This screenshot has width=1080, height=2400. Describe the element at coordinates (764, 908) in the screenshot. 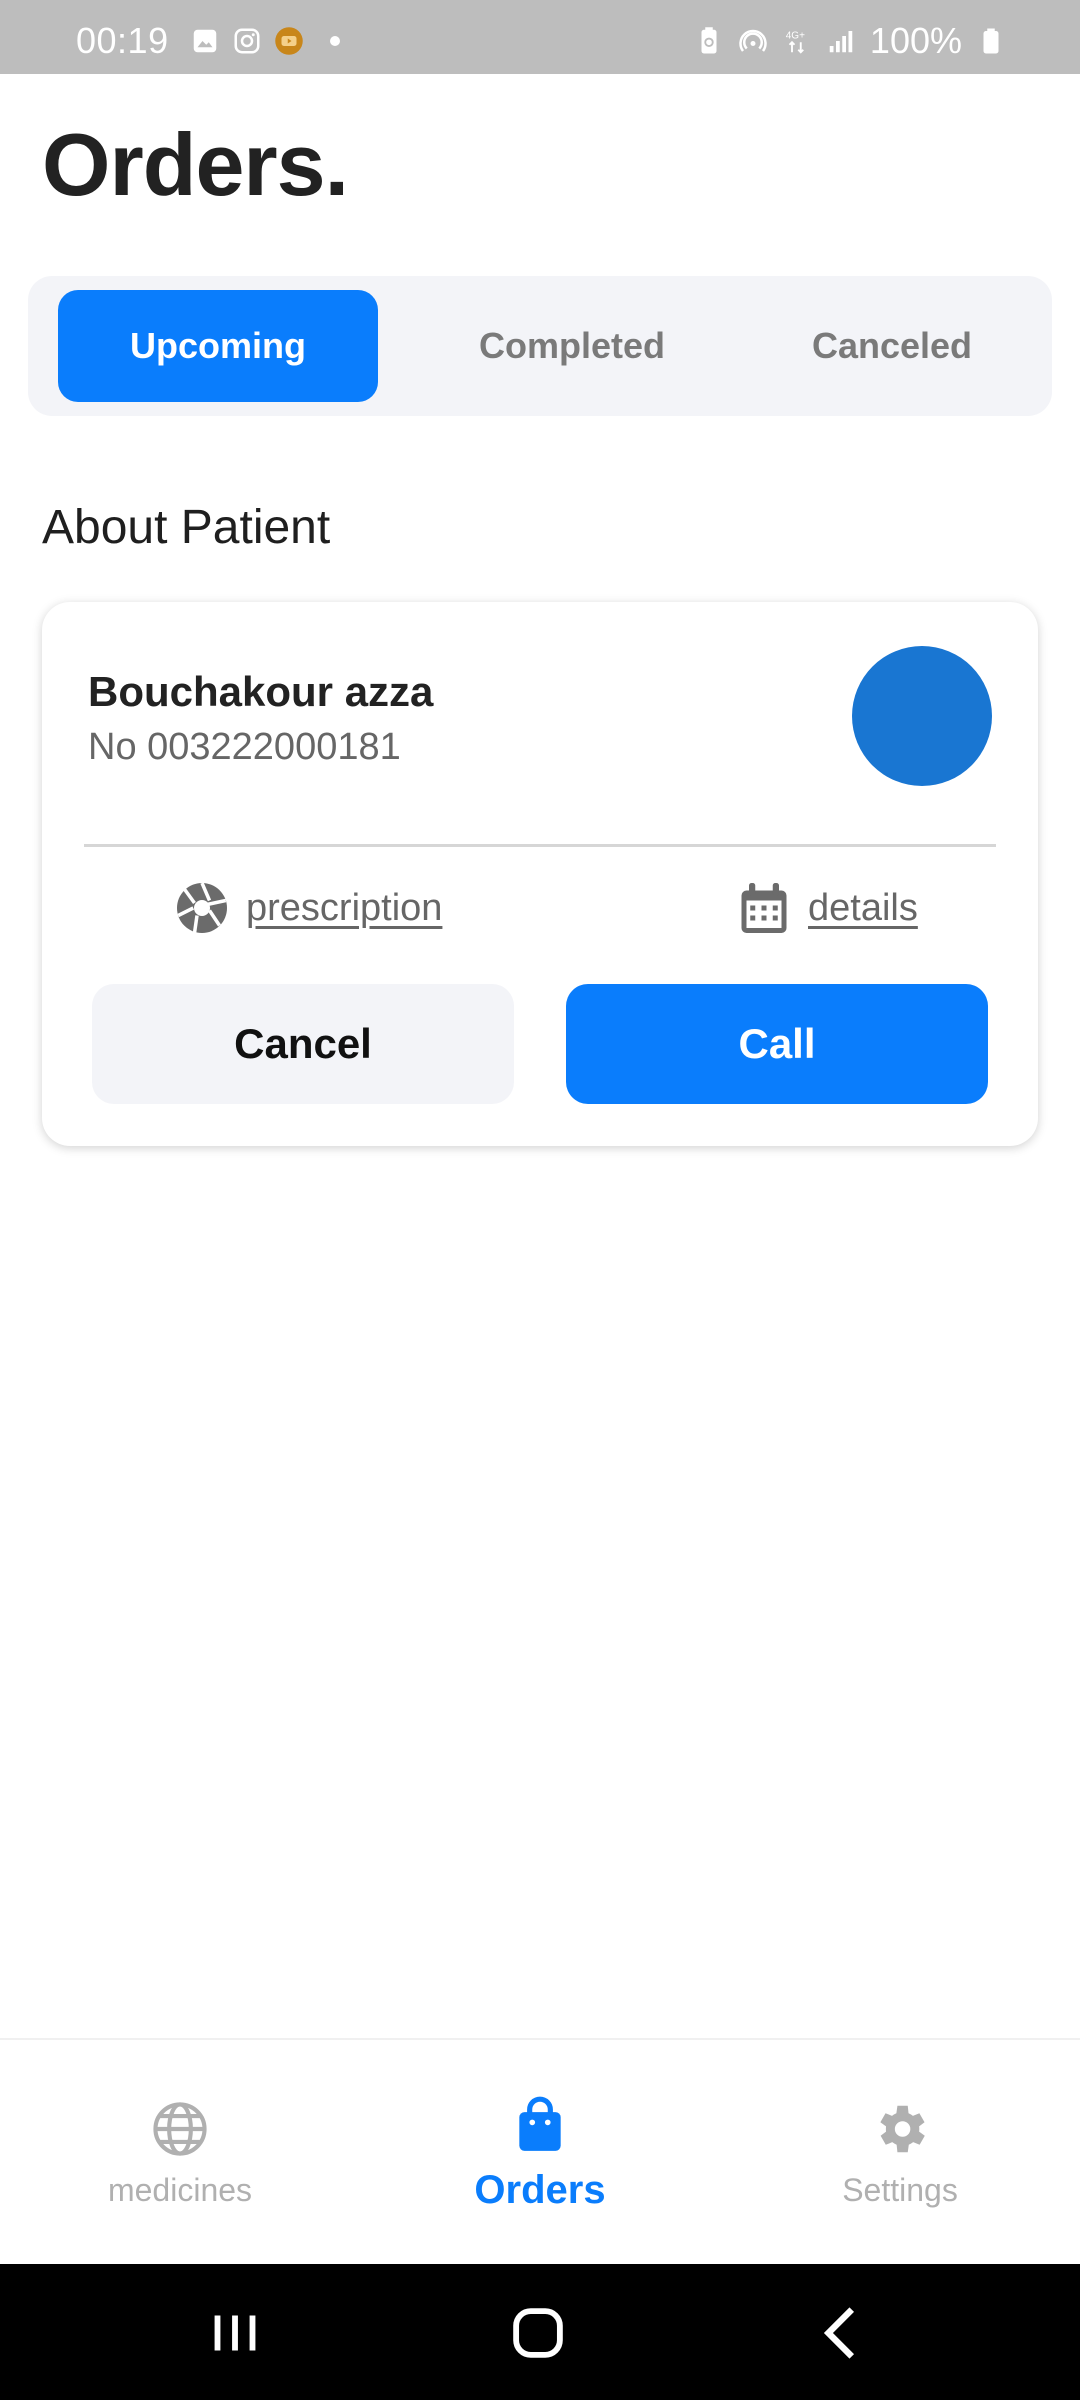

I see `calendar-icon` at that location.